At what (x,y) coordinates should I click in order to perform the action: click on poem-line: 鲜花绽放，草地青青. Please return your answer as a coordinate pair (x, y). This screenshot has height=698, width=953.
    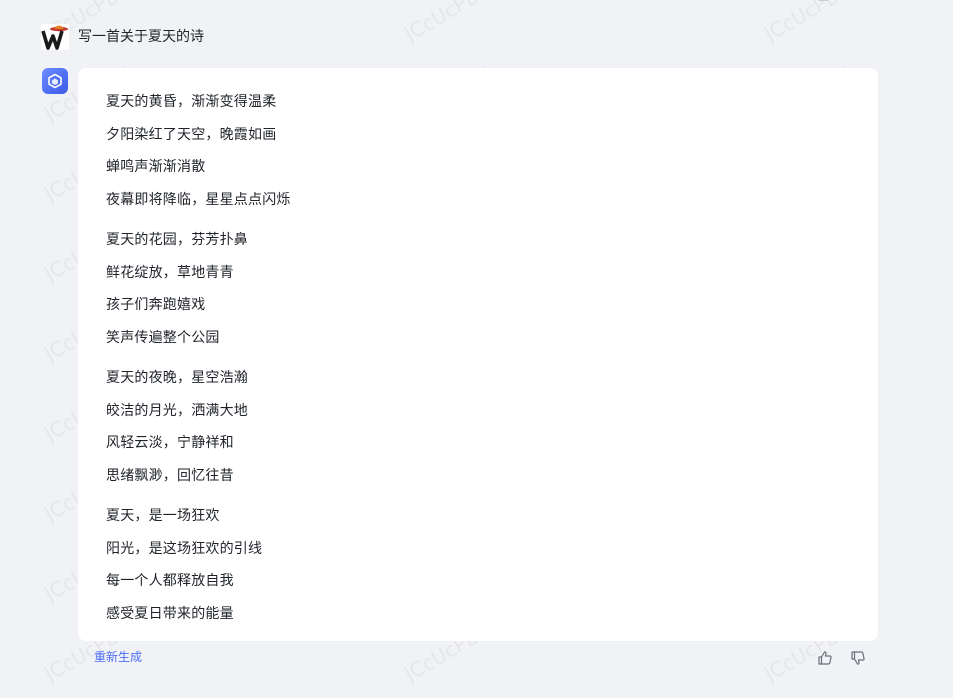
    Looking at the image, I should click on (170, 272).